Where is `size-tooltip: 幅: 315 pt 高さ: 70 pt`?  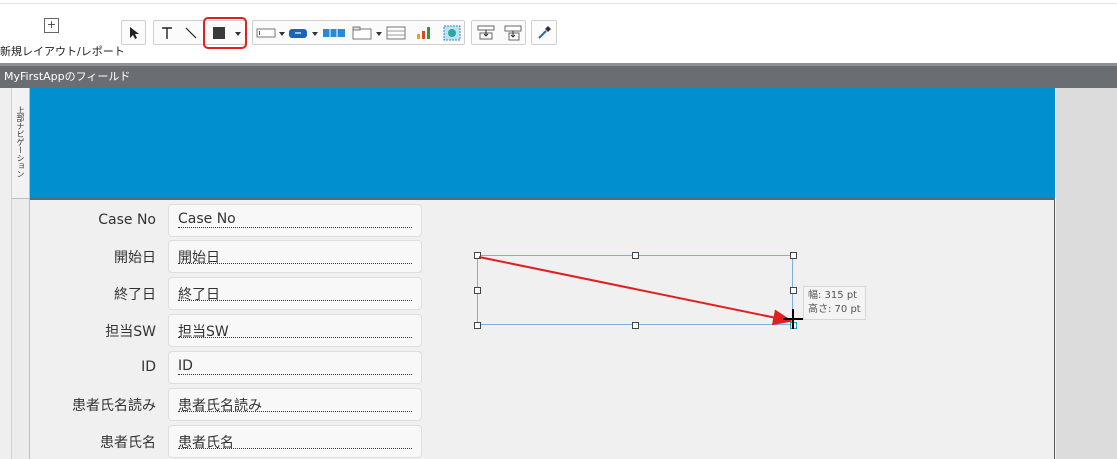
size-tooltip: 幅: 315 pt 高さ: 70 pt is located at coordinates (834, 303).